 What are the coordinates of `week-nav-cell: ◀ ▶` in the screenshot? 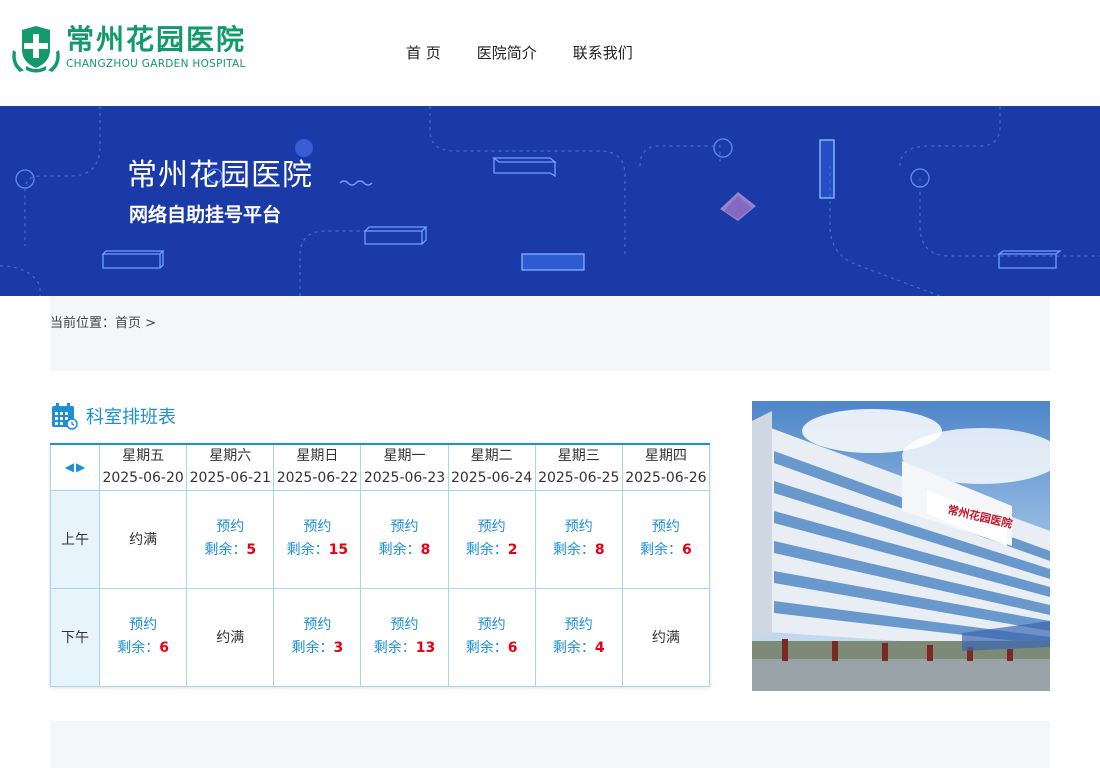 It's located at (75, 467).